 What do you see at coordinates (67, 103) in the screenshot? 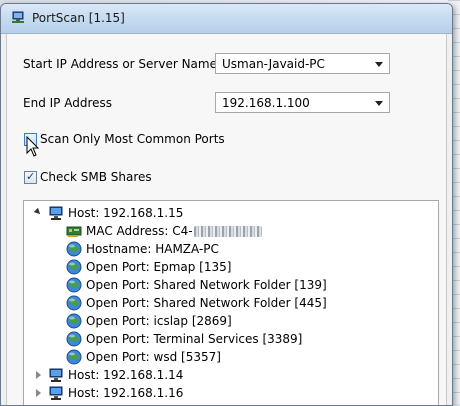
I see `end-ip-label: End IP Address` at bounding box center [67, 103].